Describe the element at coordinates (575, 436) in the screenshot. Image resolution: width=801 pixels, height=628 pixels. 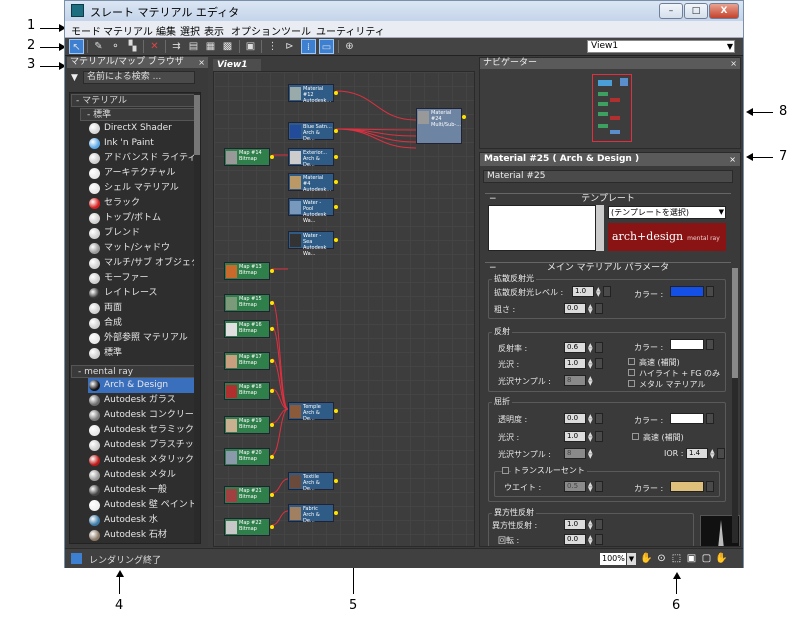
I see `refraction-gloss-spinner: 1.0` at that location.